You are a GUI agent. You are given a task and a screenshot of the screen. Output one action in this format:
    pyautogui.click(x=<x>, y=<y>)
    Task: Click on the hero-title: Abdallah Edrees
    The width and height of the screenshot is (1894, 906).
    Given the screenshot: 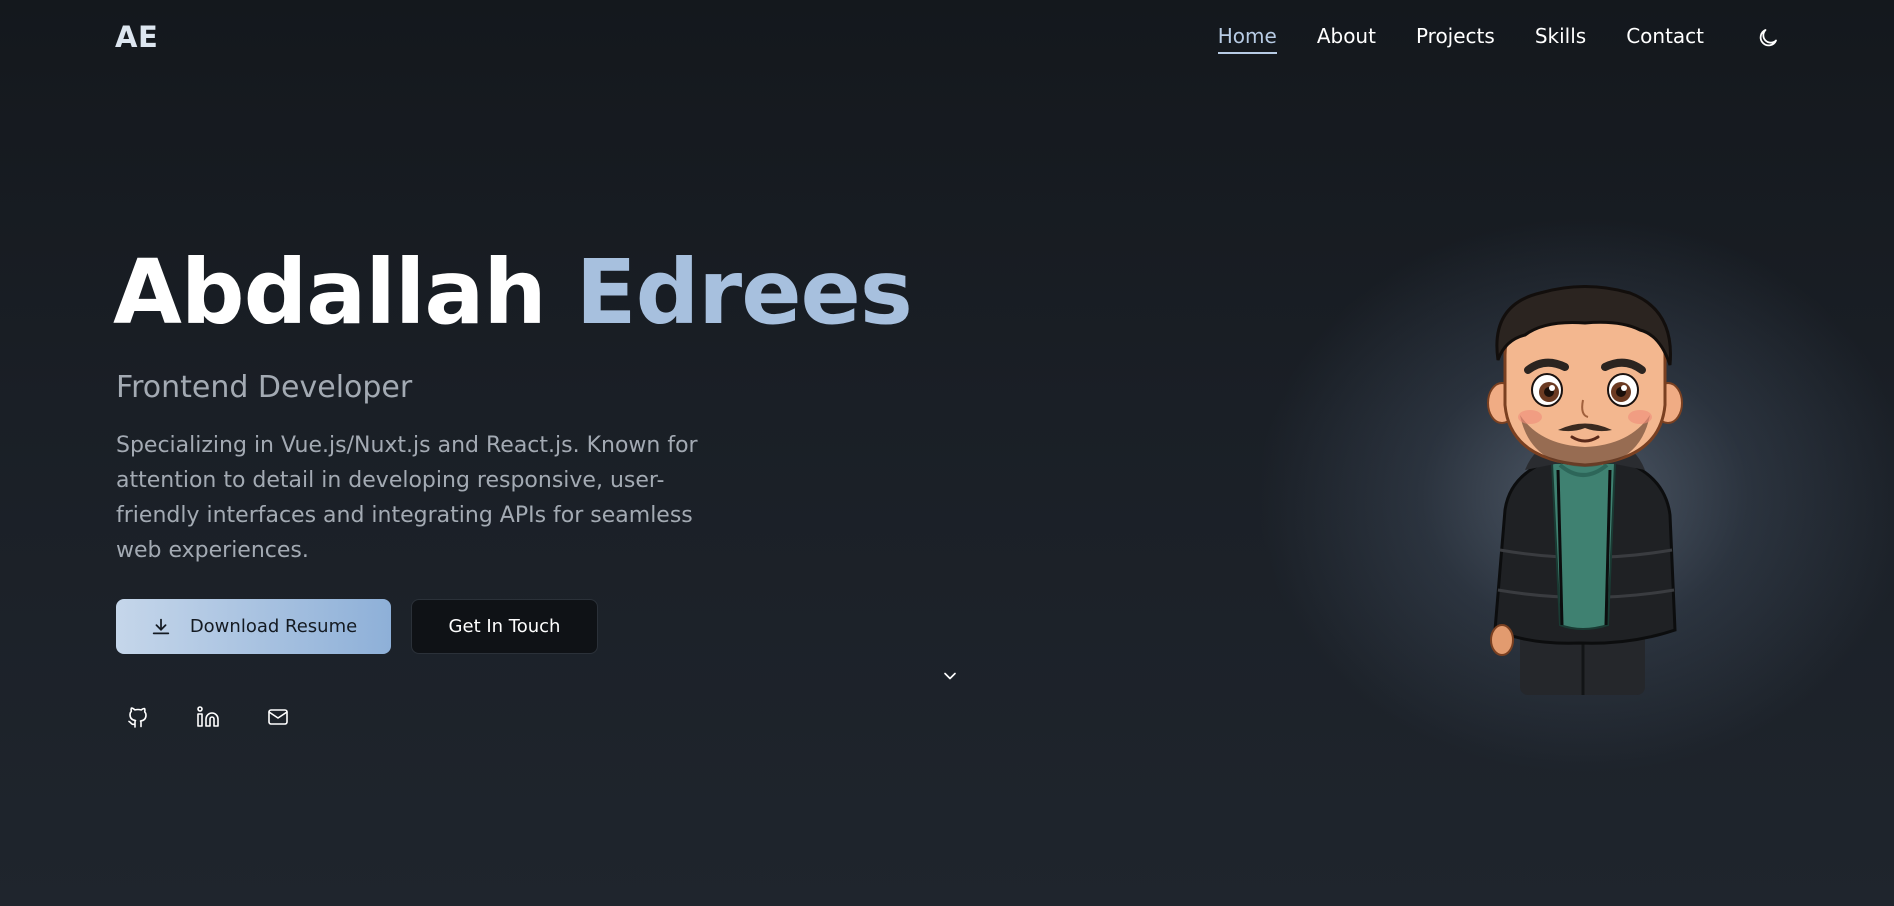 What is the action you would take?
    pyautogui.click(x=513, y=292)
    